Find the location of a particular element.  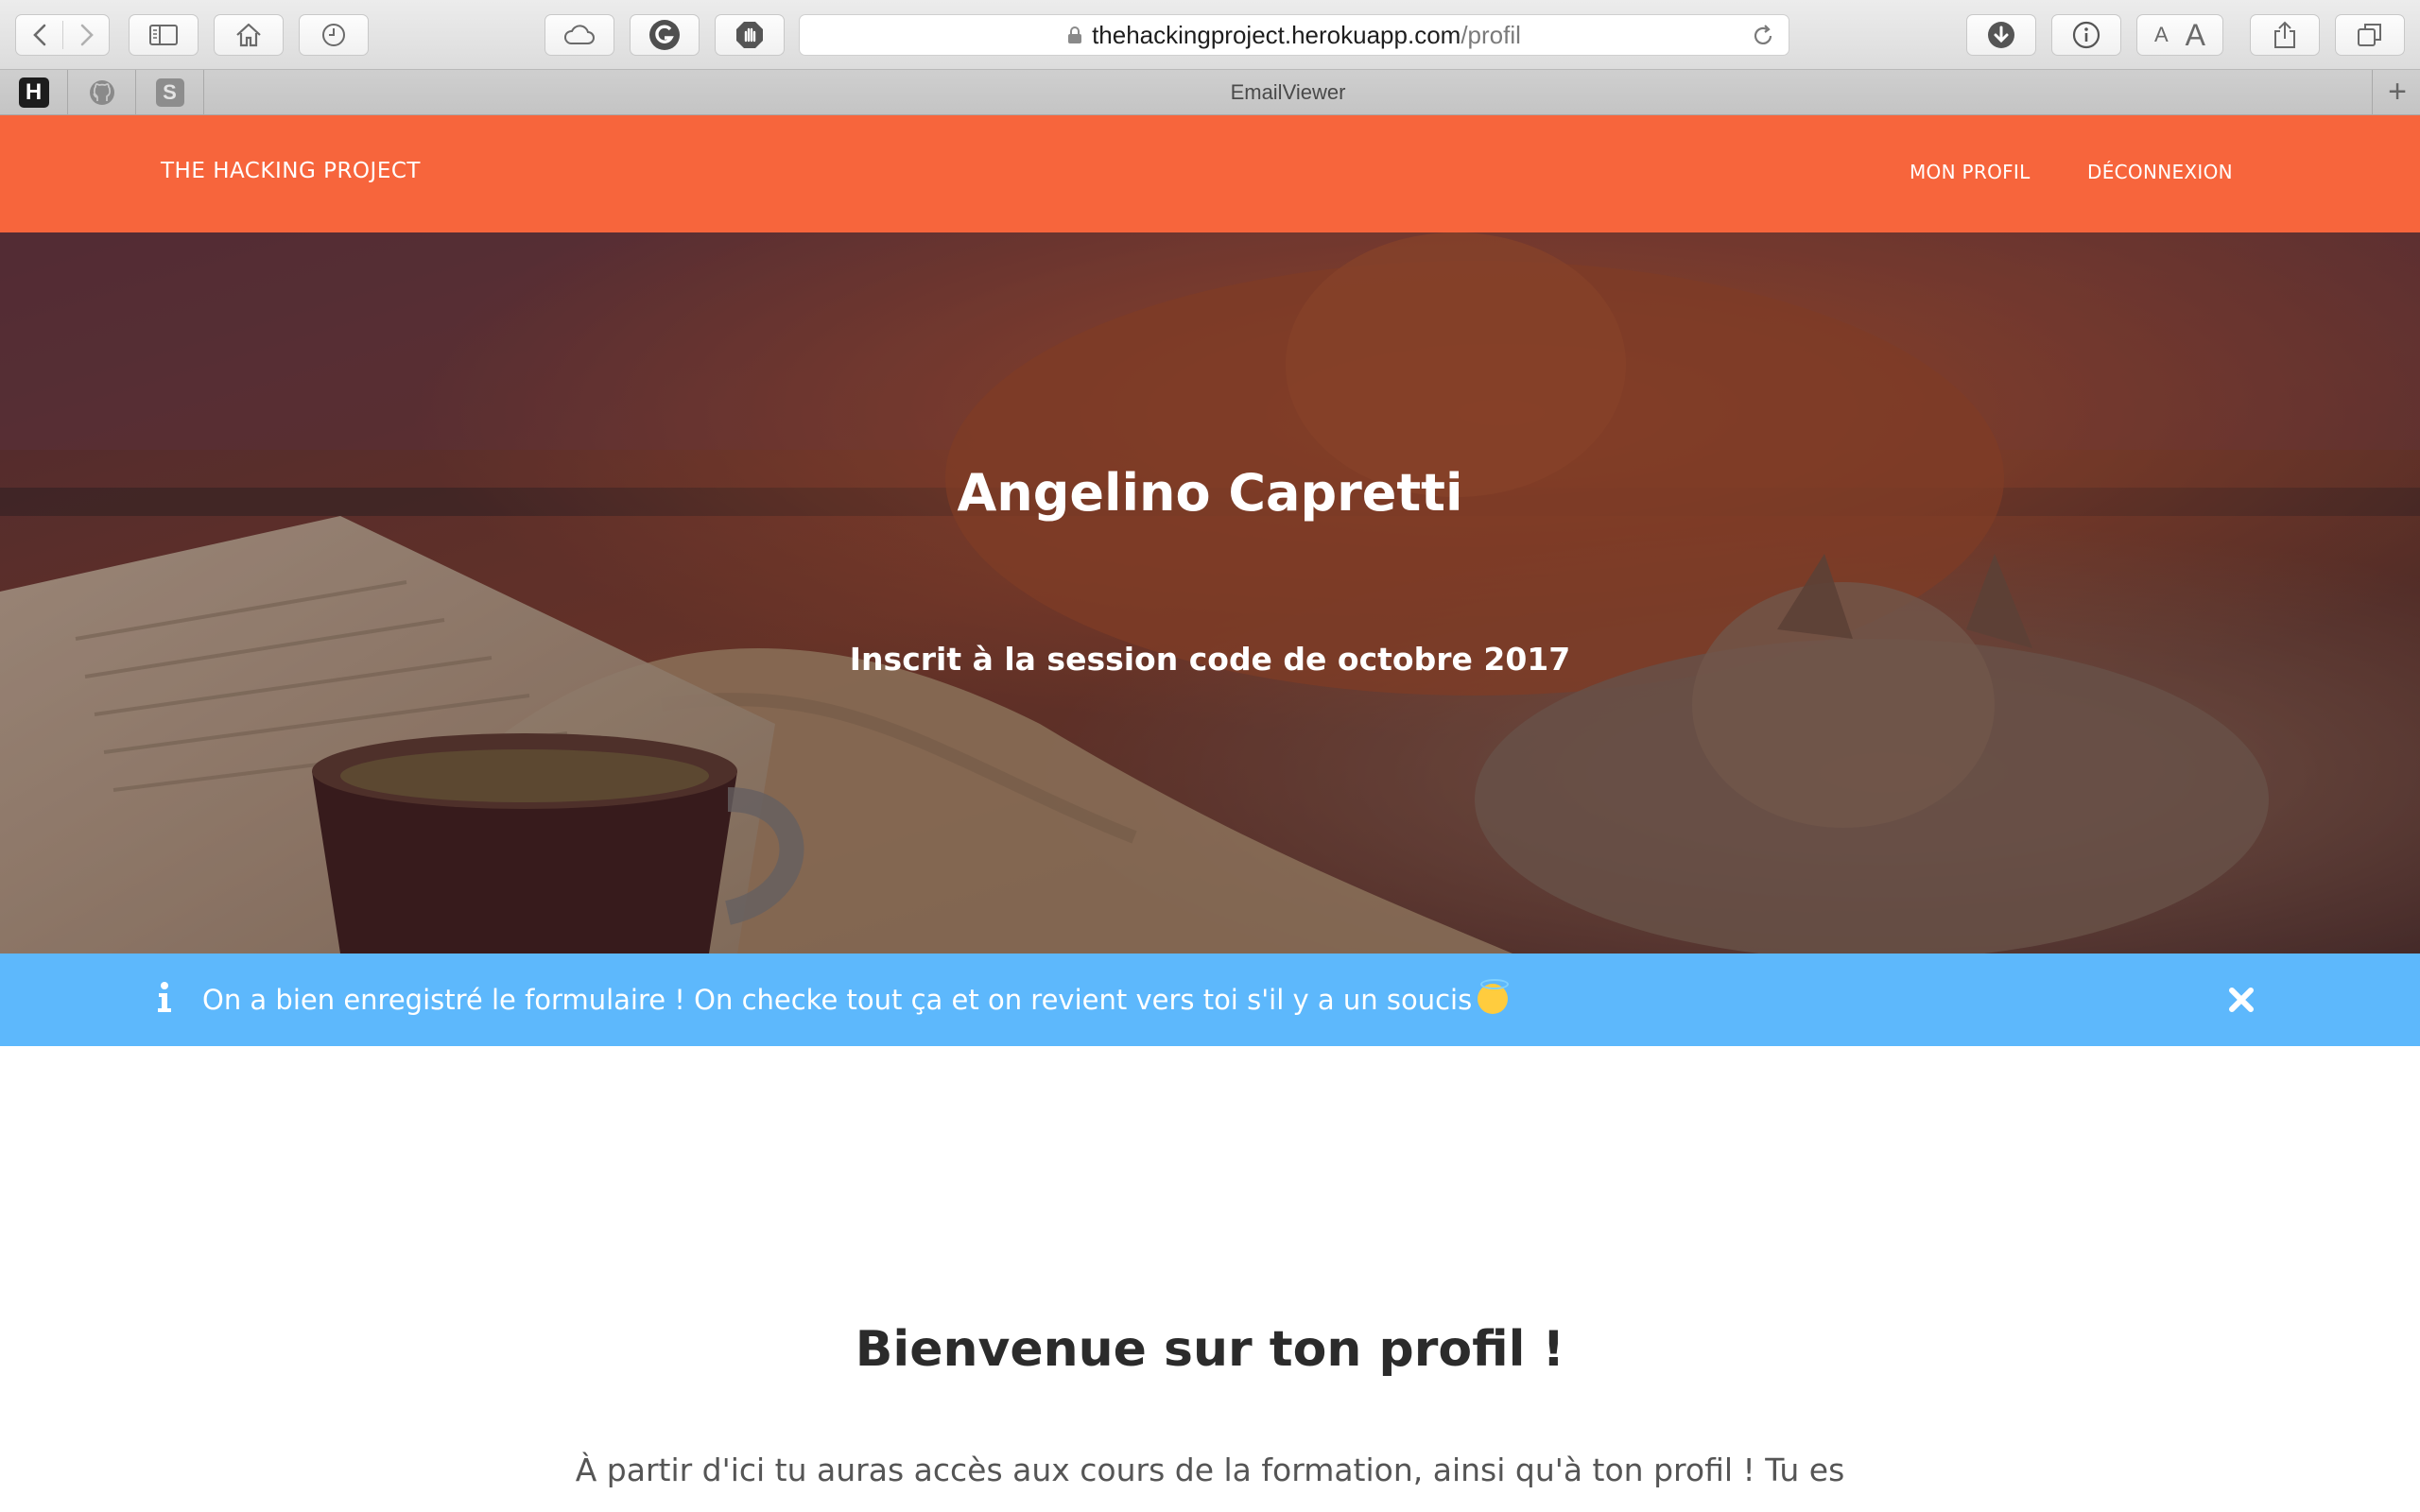

nav-link-deconnexion: DÉCONNEXION is located at coordinates (2160, 172).